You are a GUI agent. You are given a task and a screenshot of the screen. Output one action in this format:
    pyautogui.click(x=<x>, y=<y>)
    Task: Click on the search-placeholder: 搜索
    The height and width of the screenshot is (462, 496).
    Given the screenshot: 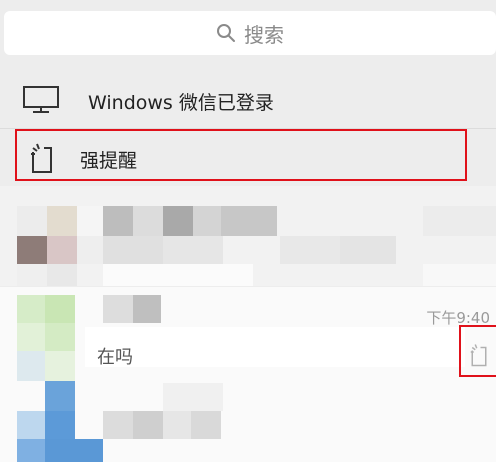 What is the action you would take?
    pyautogui.click(x=264, y=34)
    